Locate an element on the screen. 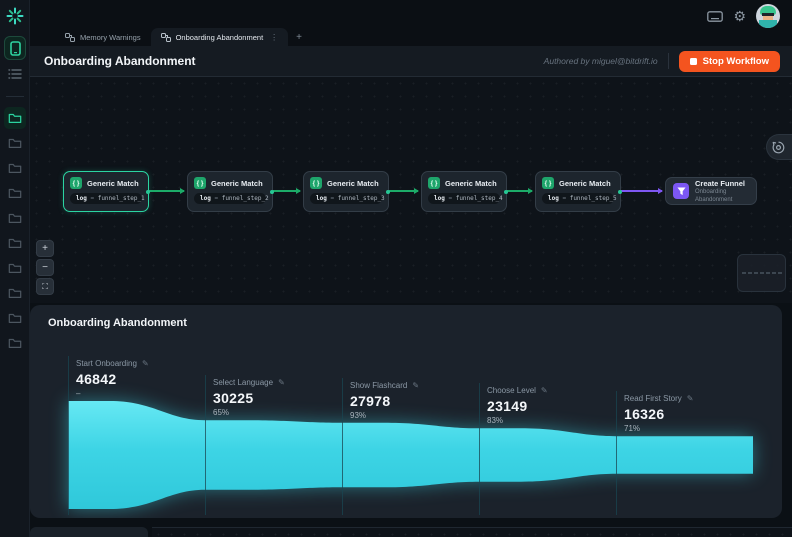 This screenshot has width=792, height=537. list-icon is located at coordinates (15, 74).